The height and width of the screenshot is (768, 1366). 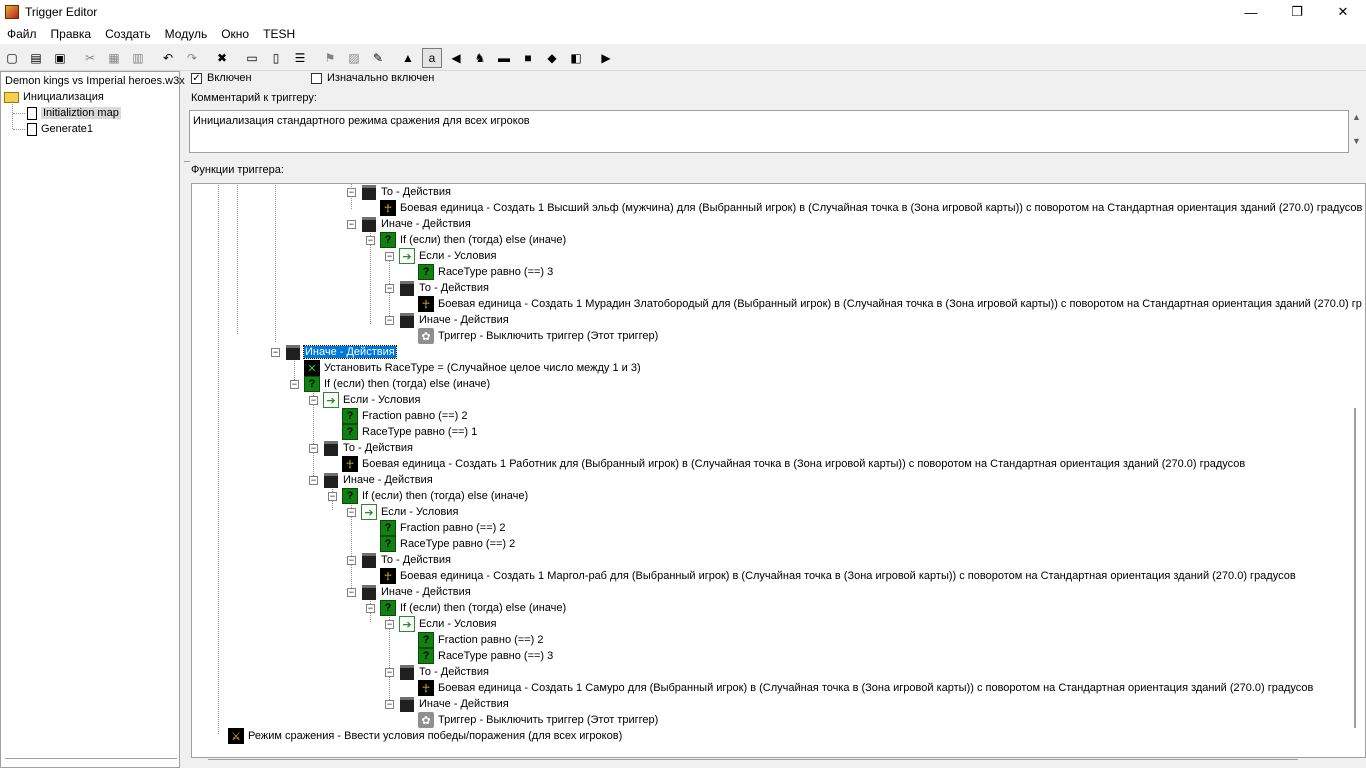 What do you see at coordinates (60, 129) in the screenshot?
I see `trigger-item-generate1: Generate1` at bounding box center [60, 129].